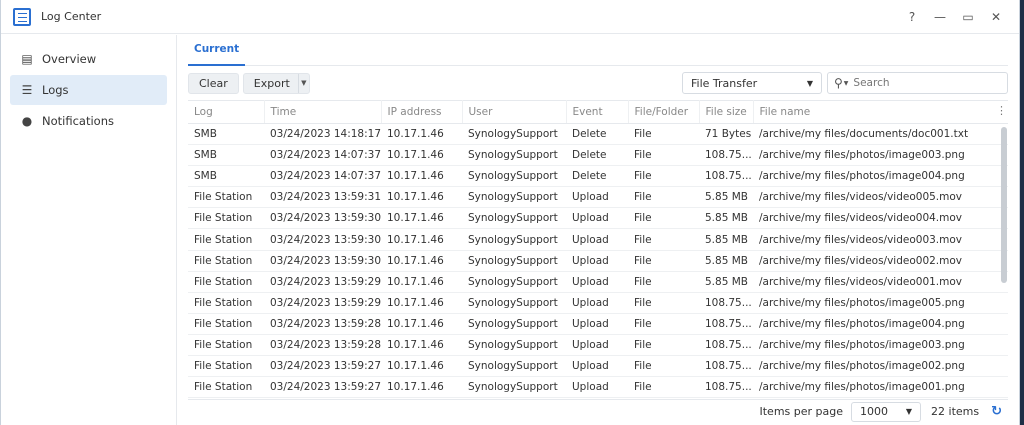  Describe the element at coordinates (838, 83) in the screenshot. I see `search-icon: ⚲` at that location.